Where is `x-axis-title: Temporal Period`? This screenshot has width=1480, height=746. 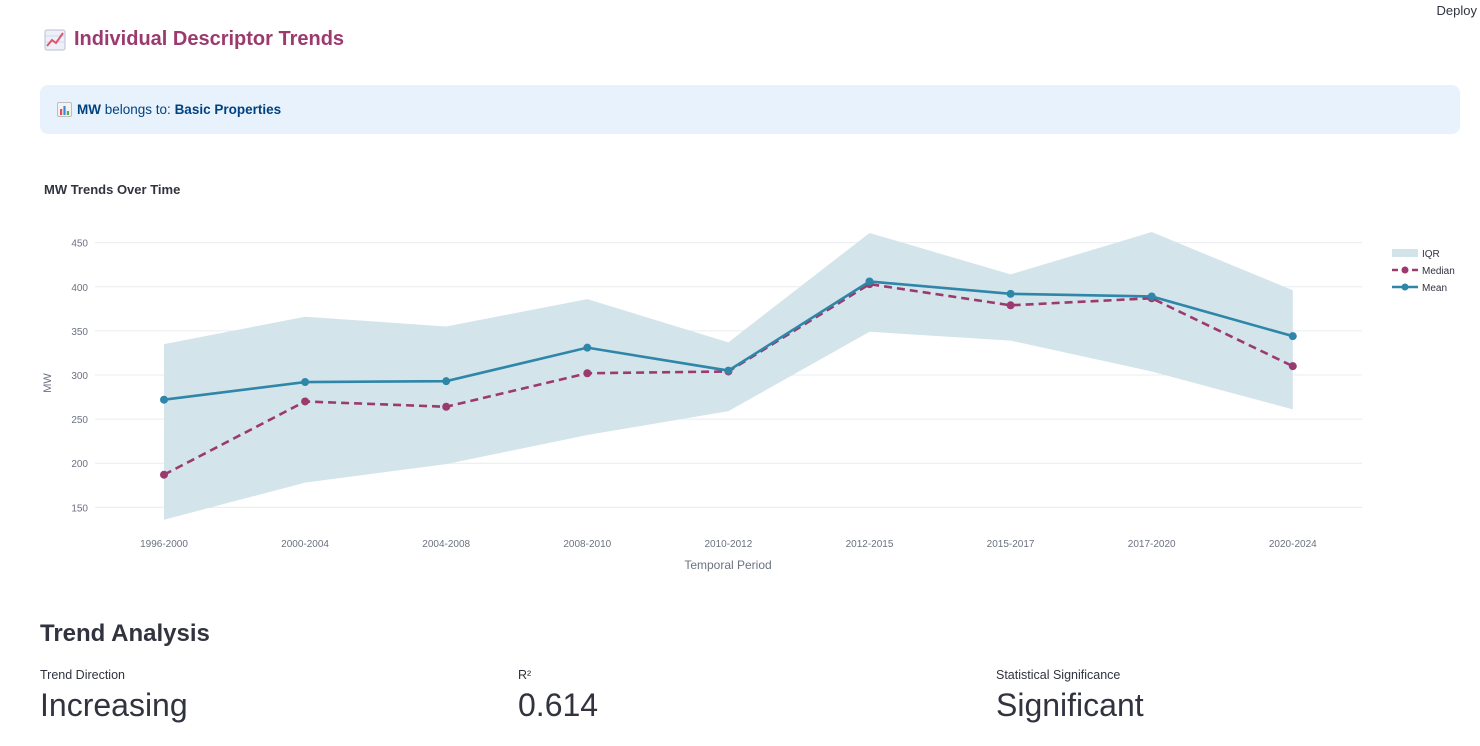
x-axis-title: Temporal Period is located at coordinates (727, 565).